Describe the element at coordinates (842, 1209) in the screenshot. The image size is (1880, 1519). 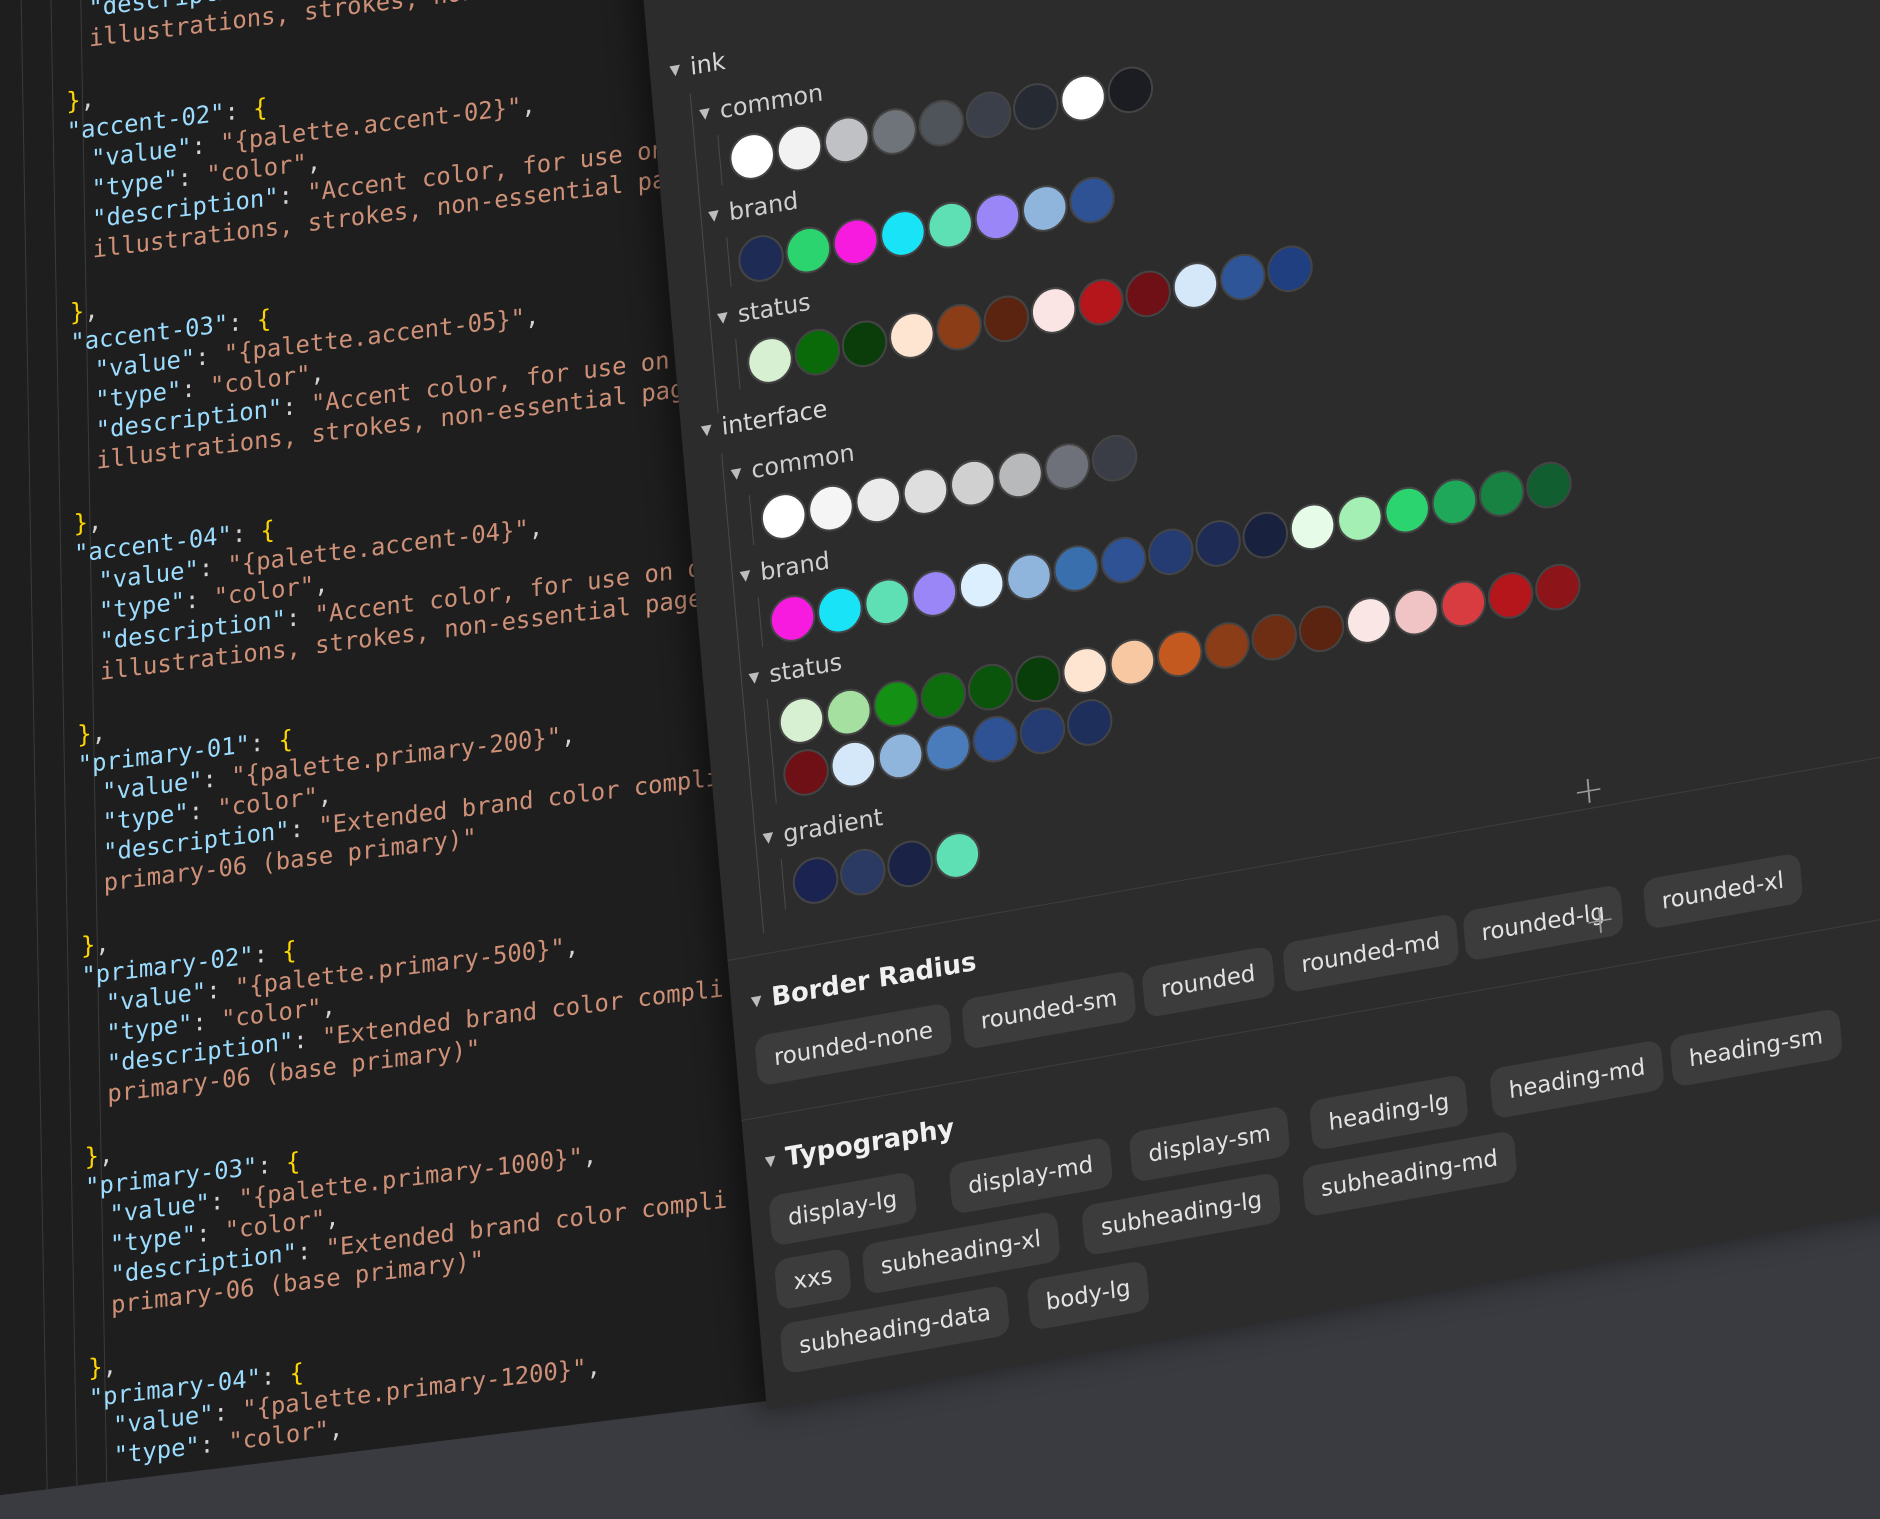
I see `typography-chip: display-lg` at that location.